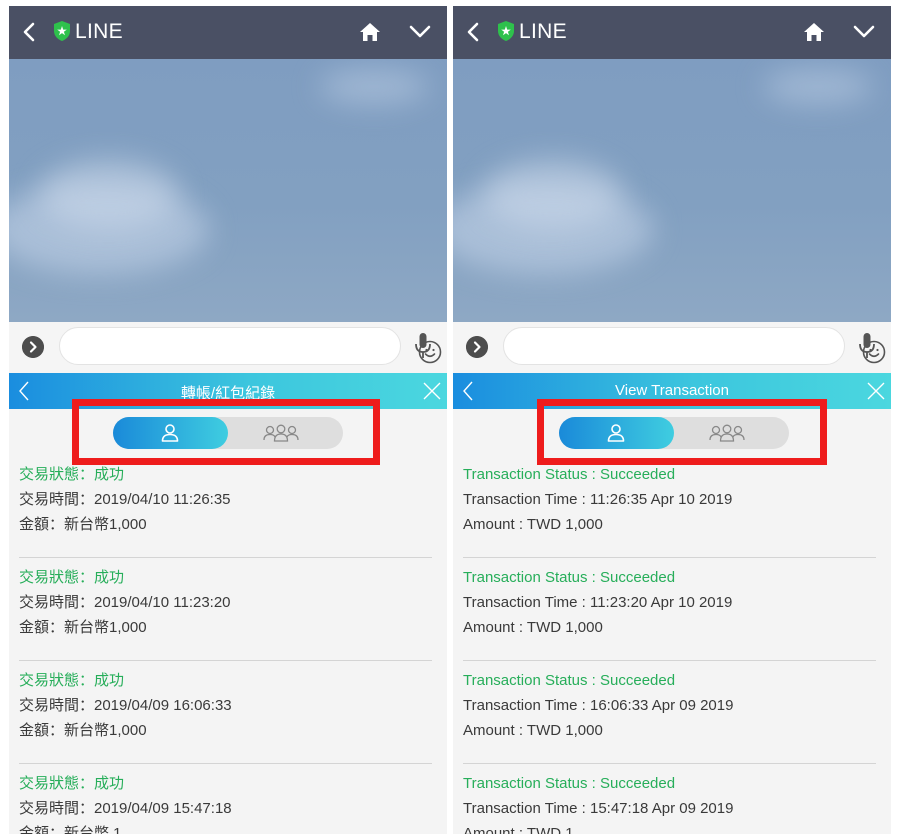 This screenshot has width=898, height=834. What do you see at coordinates (125, 499) in the screenshot?
I see `transaction-time: 交易時間：2019/04/10 11:26:35` at bounding box center [125, 499].